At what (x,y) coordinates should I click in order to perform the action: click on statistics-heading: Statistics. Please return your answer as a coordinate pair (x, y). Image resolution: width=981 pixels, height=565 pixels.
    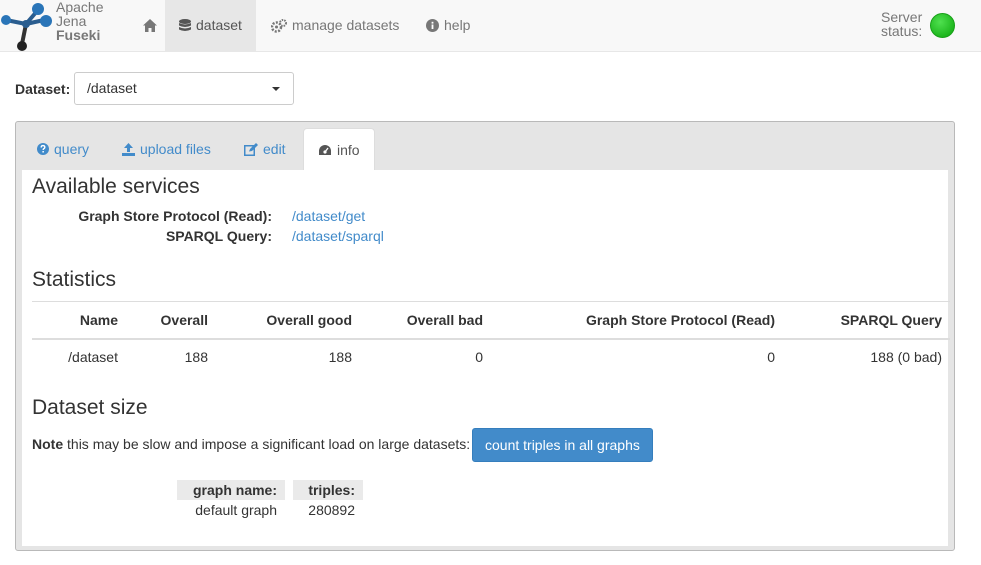
    Looking at the image, I should click on (74, 279).